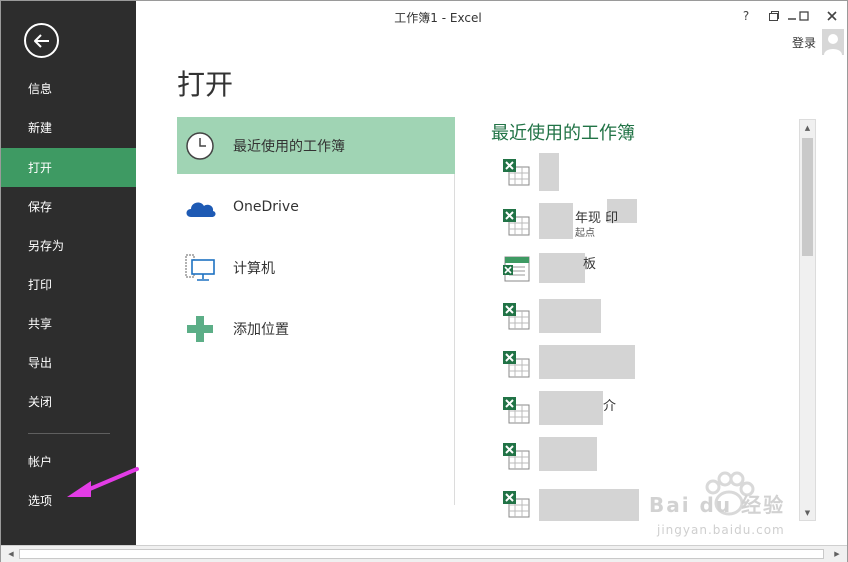 The image size is (848, 562). Describe the element at coordinates (721, 530) in the screenshot. I see `watermark-url: jingyan.baidu.com` at that location.